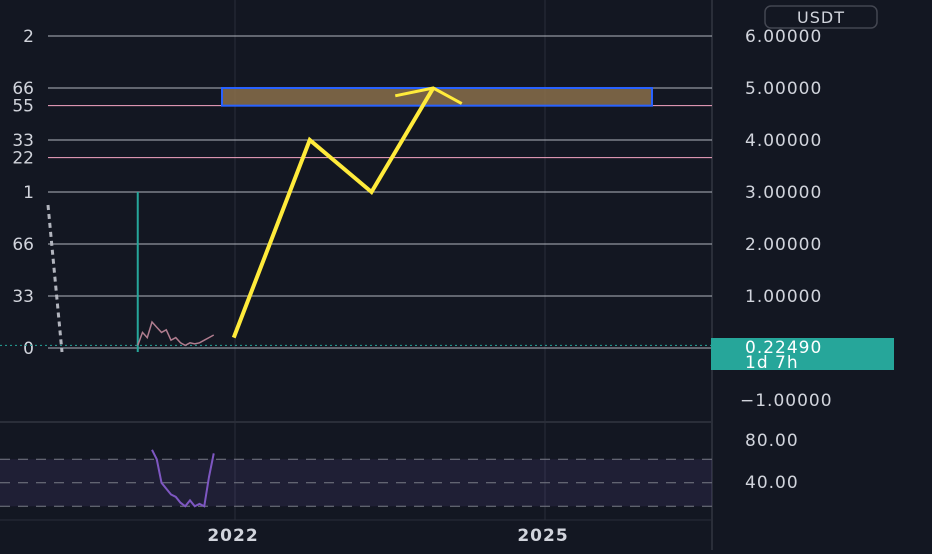  What do you see at coordinates (783, 297) in the screenshot?
I see `price-tick-label: 1.00000` at bounding box center [783, 297].